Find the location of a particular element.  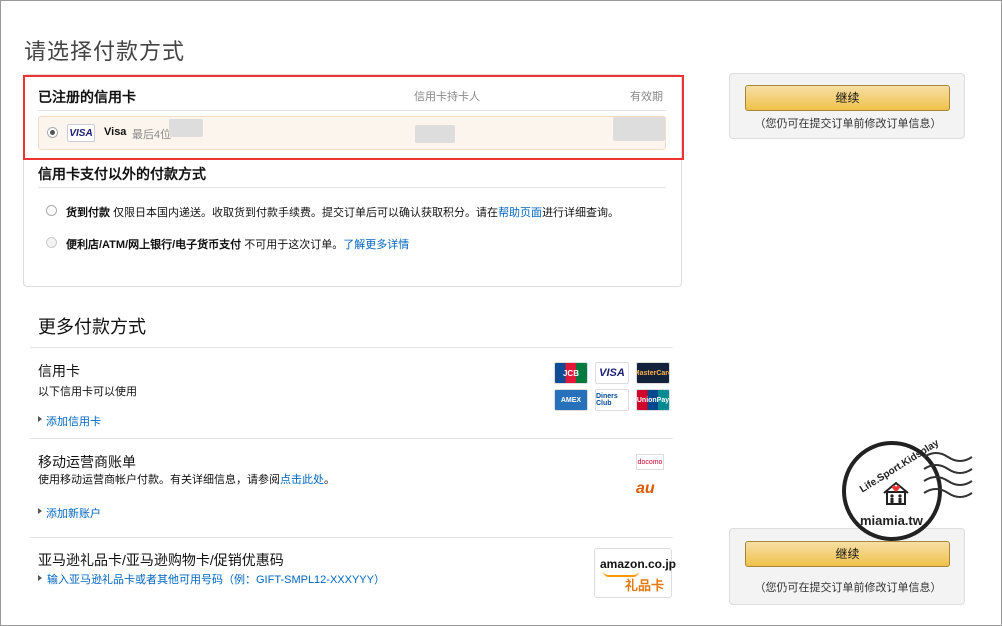

mobile-desc-text: 使用移动运营商帐户付款。有关详细信息，请参阅 is located at coordinates (159, 480).